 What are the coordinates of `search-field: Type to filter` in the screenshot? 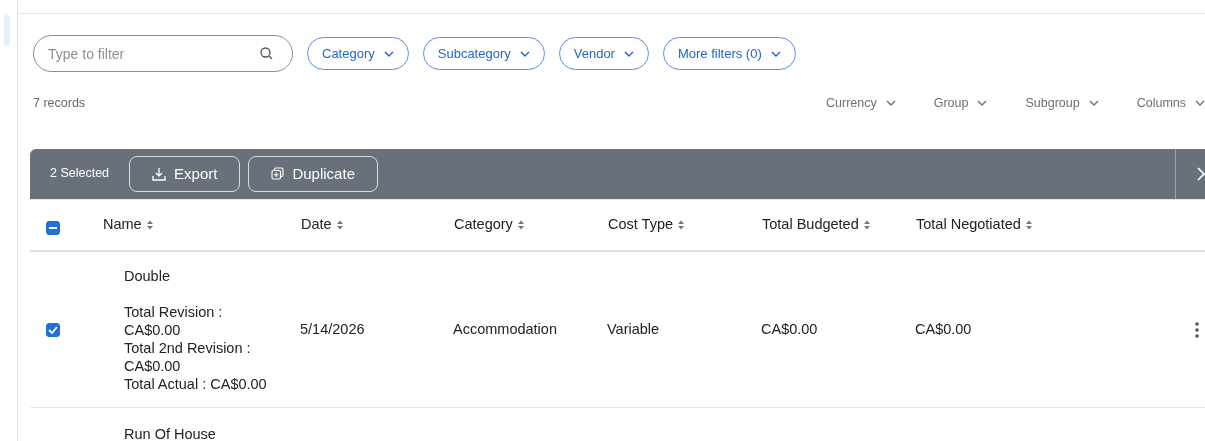 It's located at (163, 53).